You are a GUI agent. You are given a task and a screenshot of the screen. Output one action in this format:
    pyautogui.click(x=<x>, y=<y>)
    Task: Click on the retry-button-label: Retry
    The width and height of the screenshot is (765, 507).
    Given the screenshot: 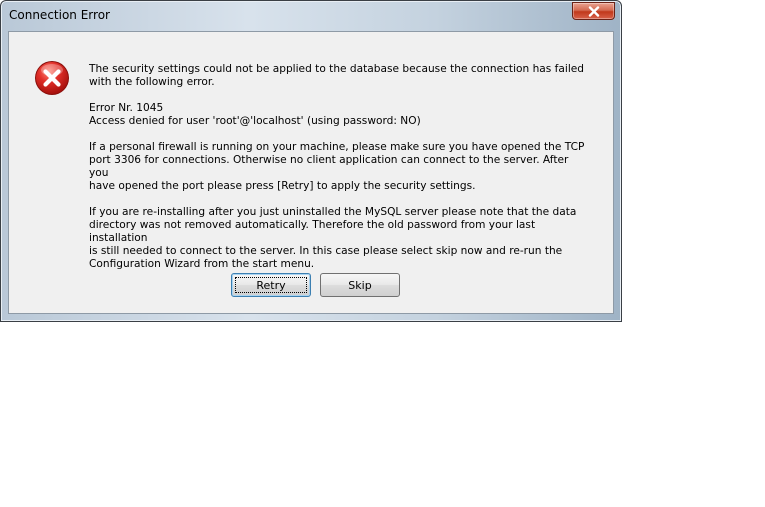 What is the action you would take?
    pyautogui.click(x=271, y=285)
    